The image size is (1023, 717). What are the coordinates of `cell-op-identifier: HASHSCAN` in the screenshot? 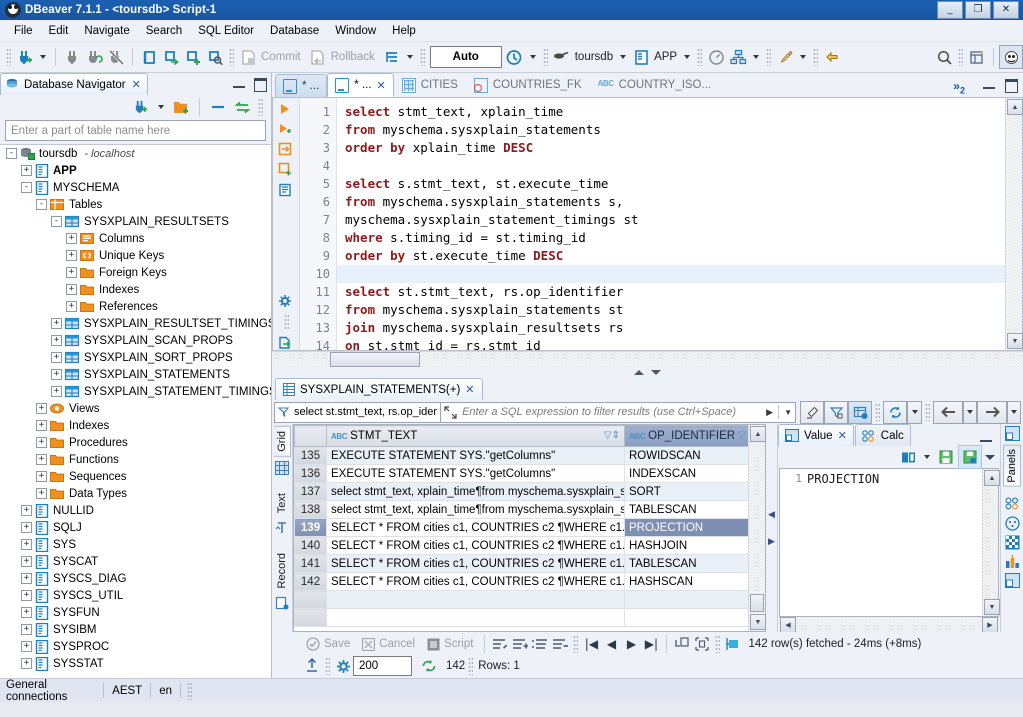 It's located at (686, 581).